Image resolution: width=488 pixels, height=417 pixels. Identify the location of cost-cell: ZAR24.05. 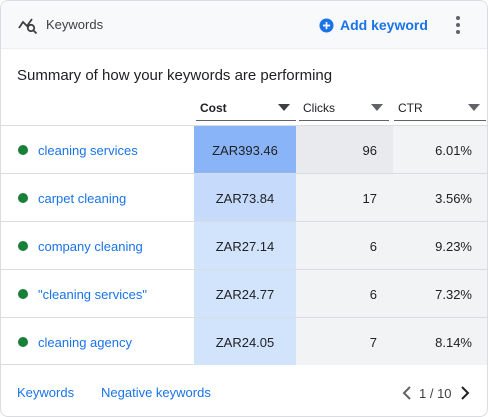
(245, 341).